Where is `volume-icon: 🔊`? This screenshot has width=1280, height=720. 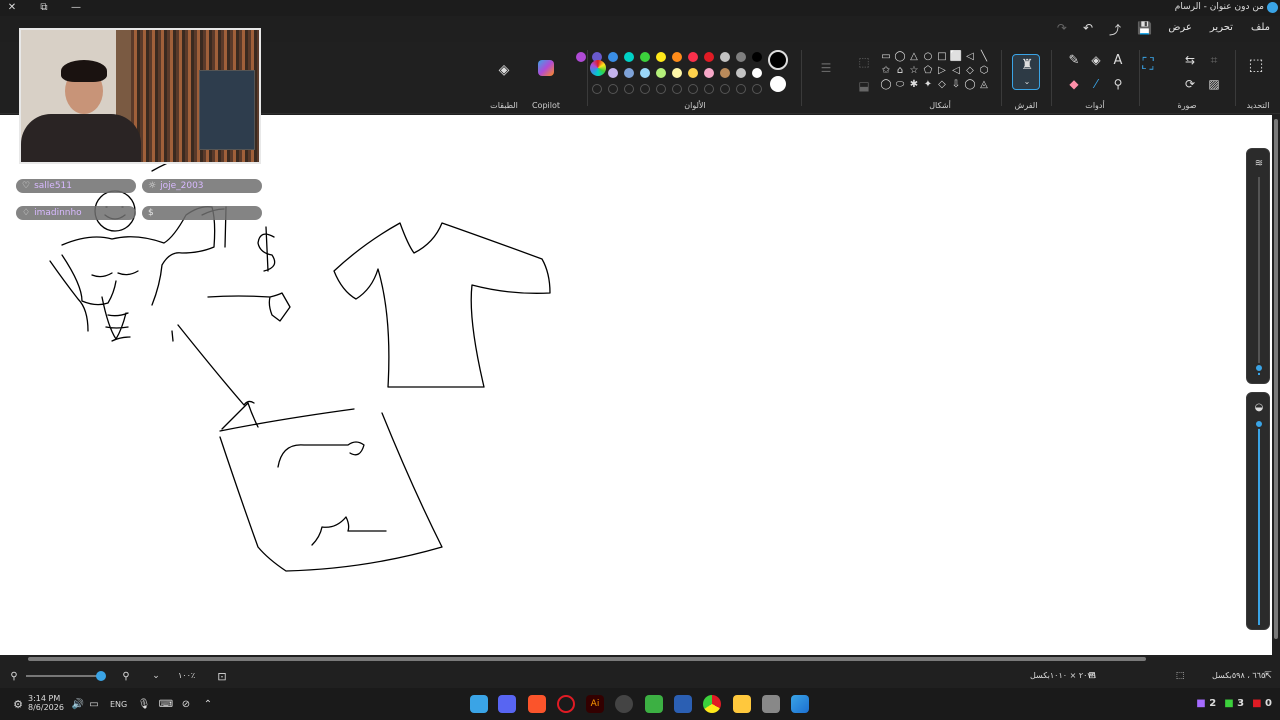
volume-icon: 🔊 is located at coordinates (78, 704).